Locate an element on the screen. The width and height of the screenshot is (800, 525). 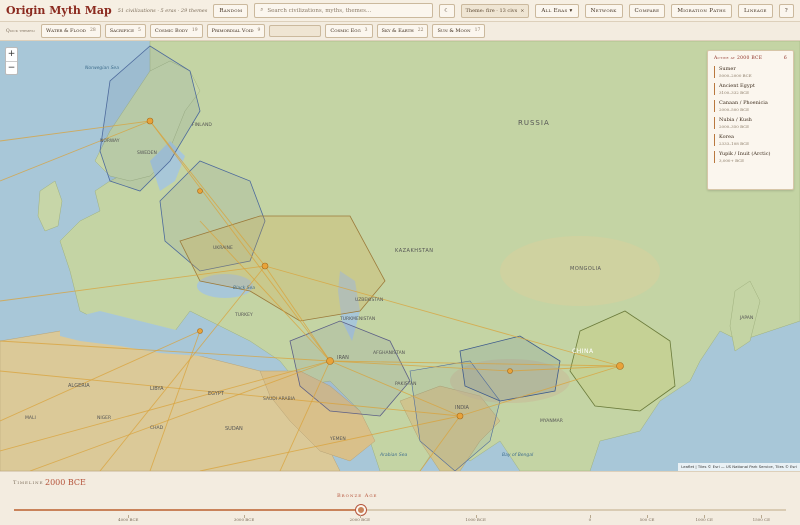
map-label-arabian-sea: Arabian Sea is located at coordinates (394, 455).